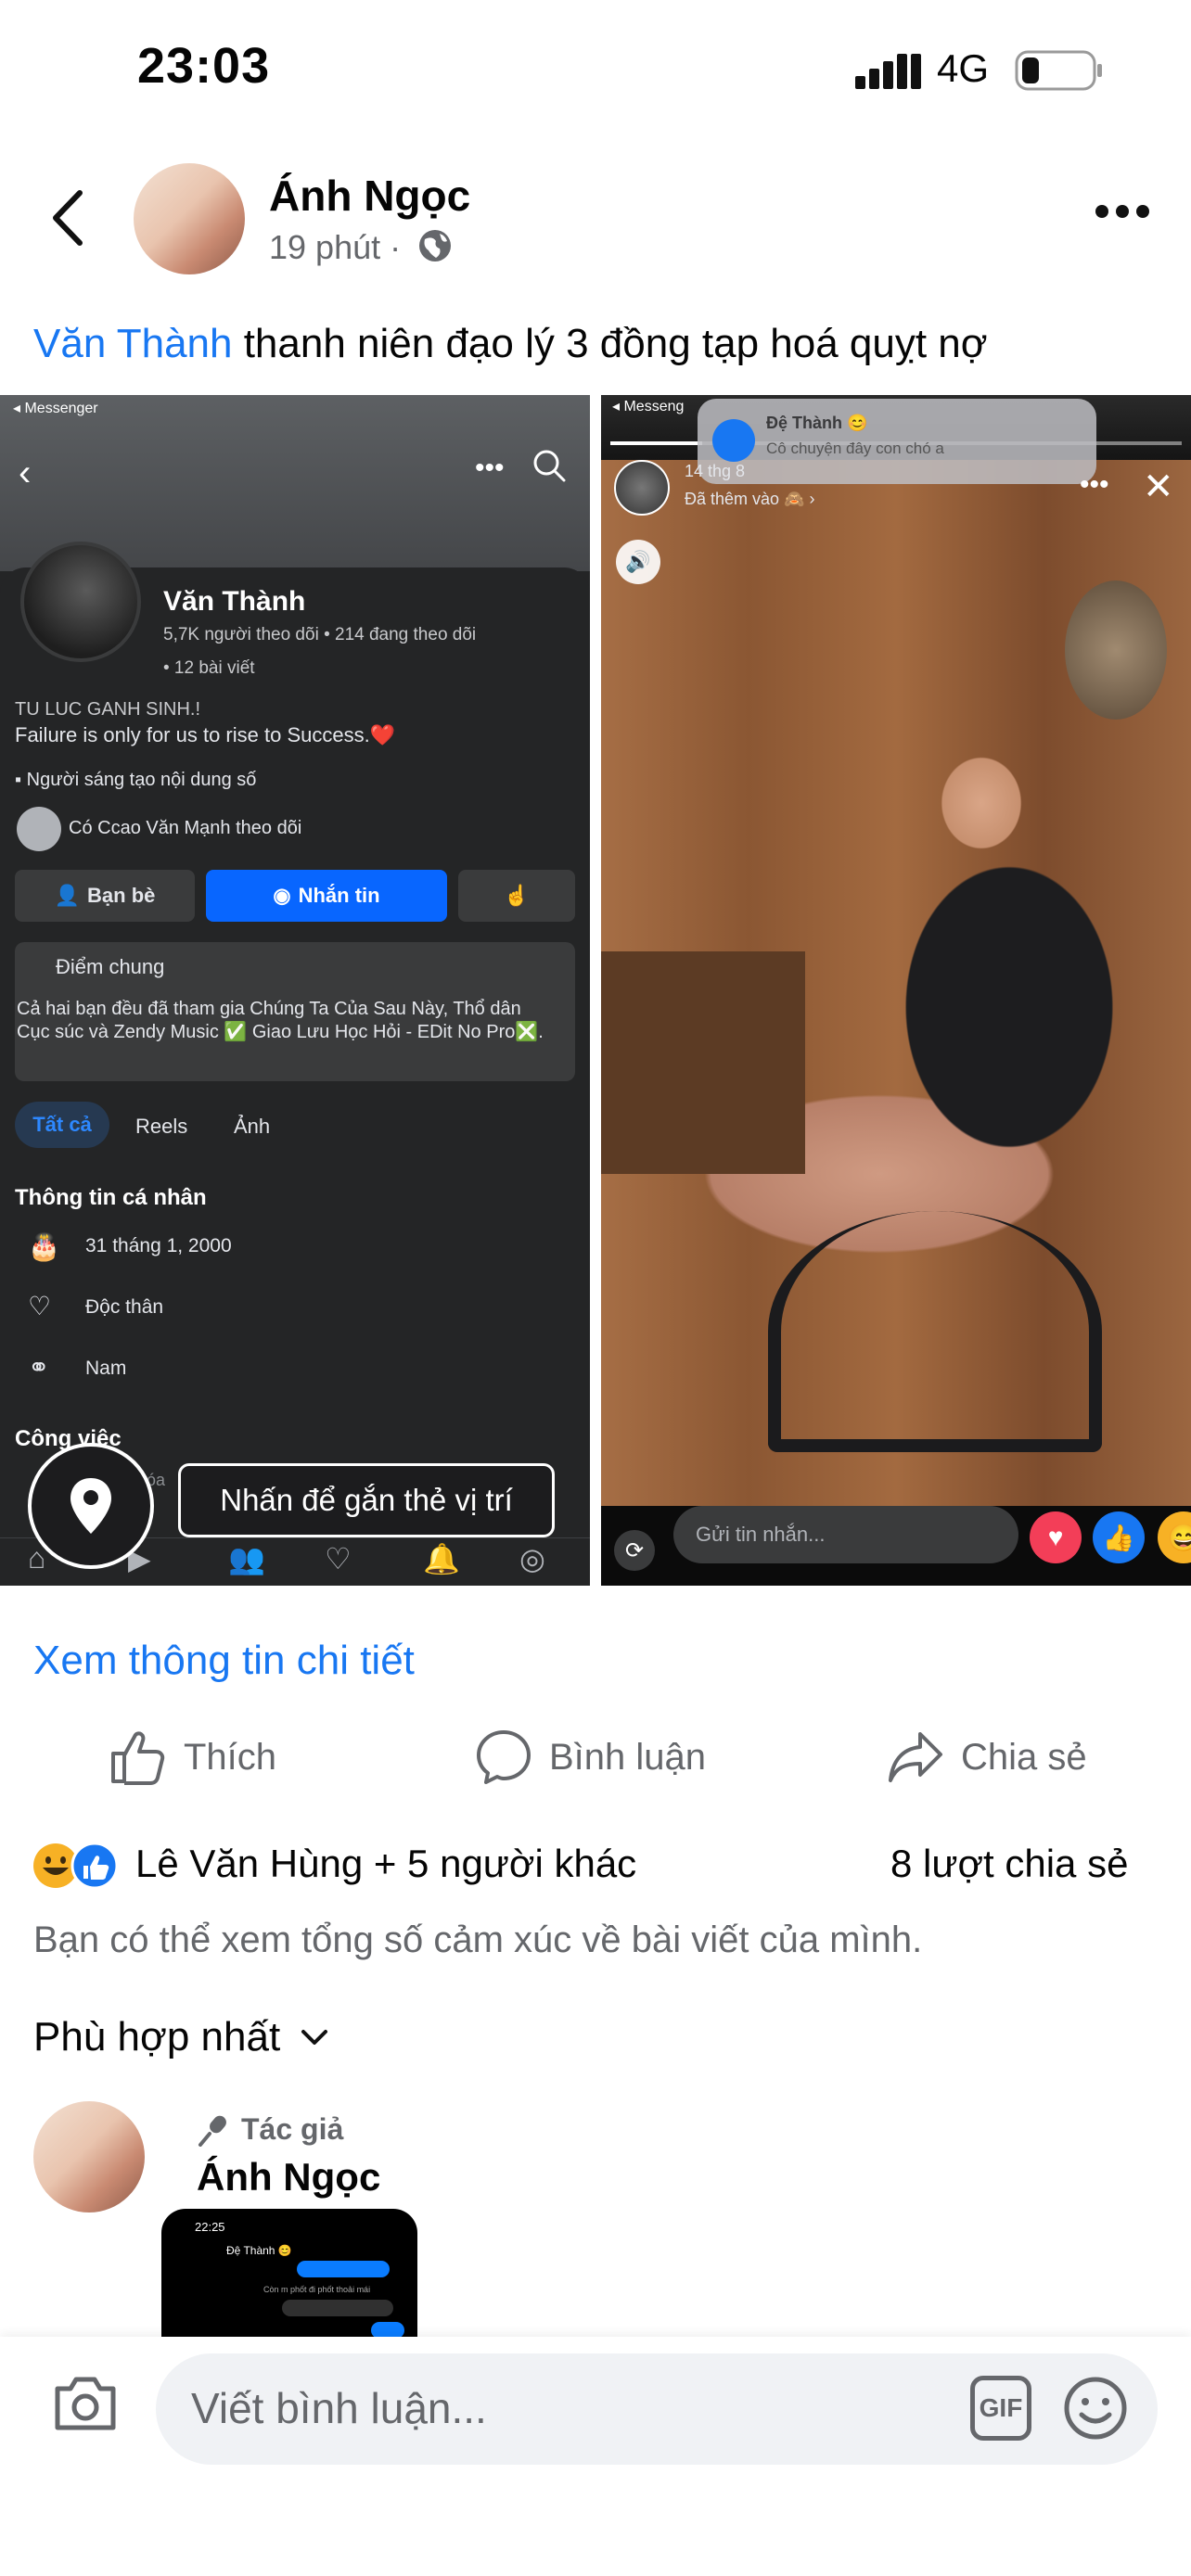 This screenshot has width=1191, height=2576. What do you see at coordinates (67, 896) in the screenshot?
I see `shot-person-icon: 👤` at bounding box center [67, 896].